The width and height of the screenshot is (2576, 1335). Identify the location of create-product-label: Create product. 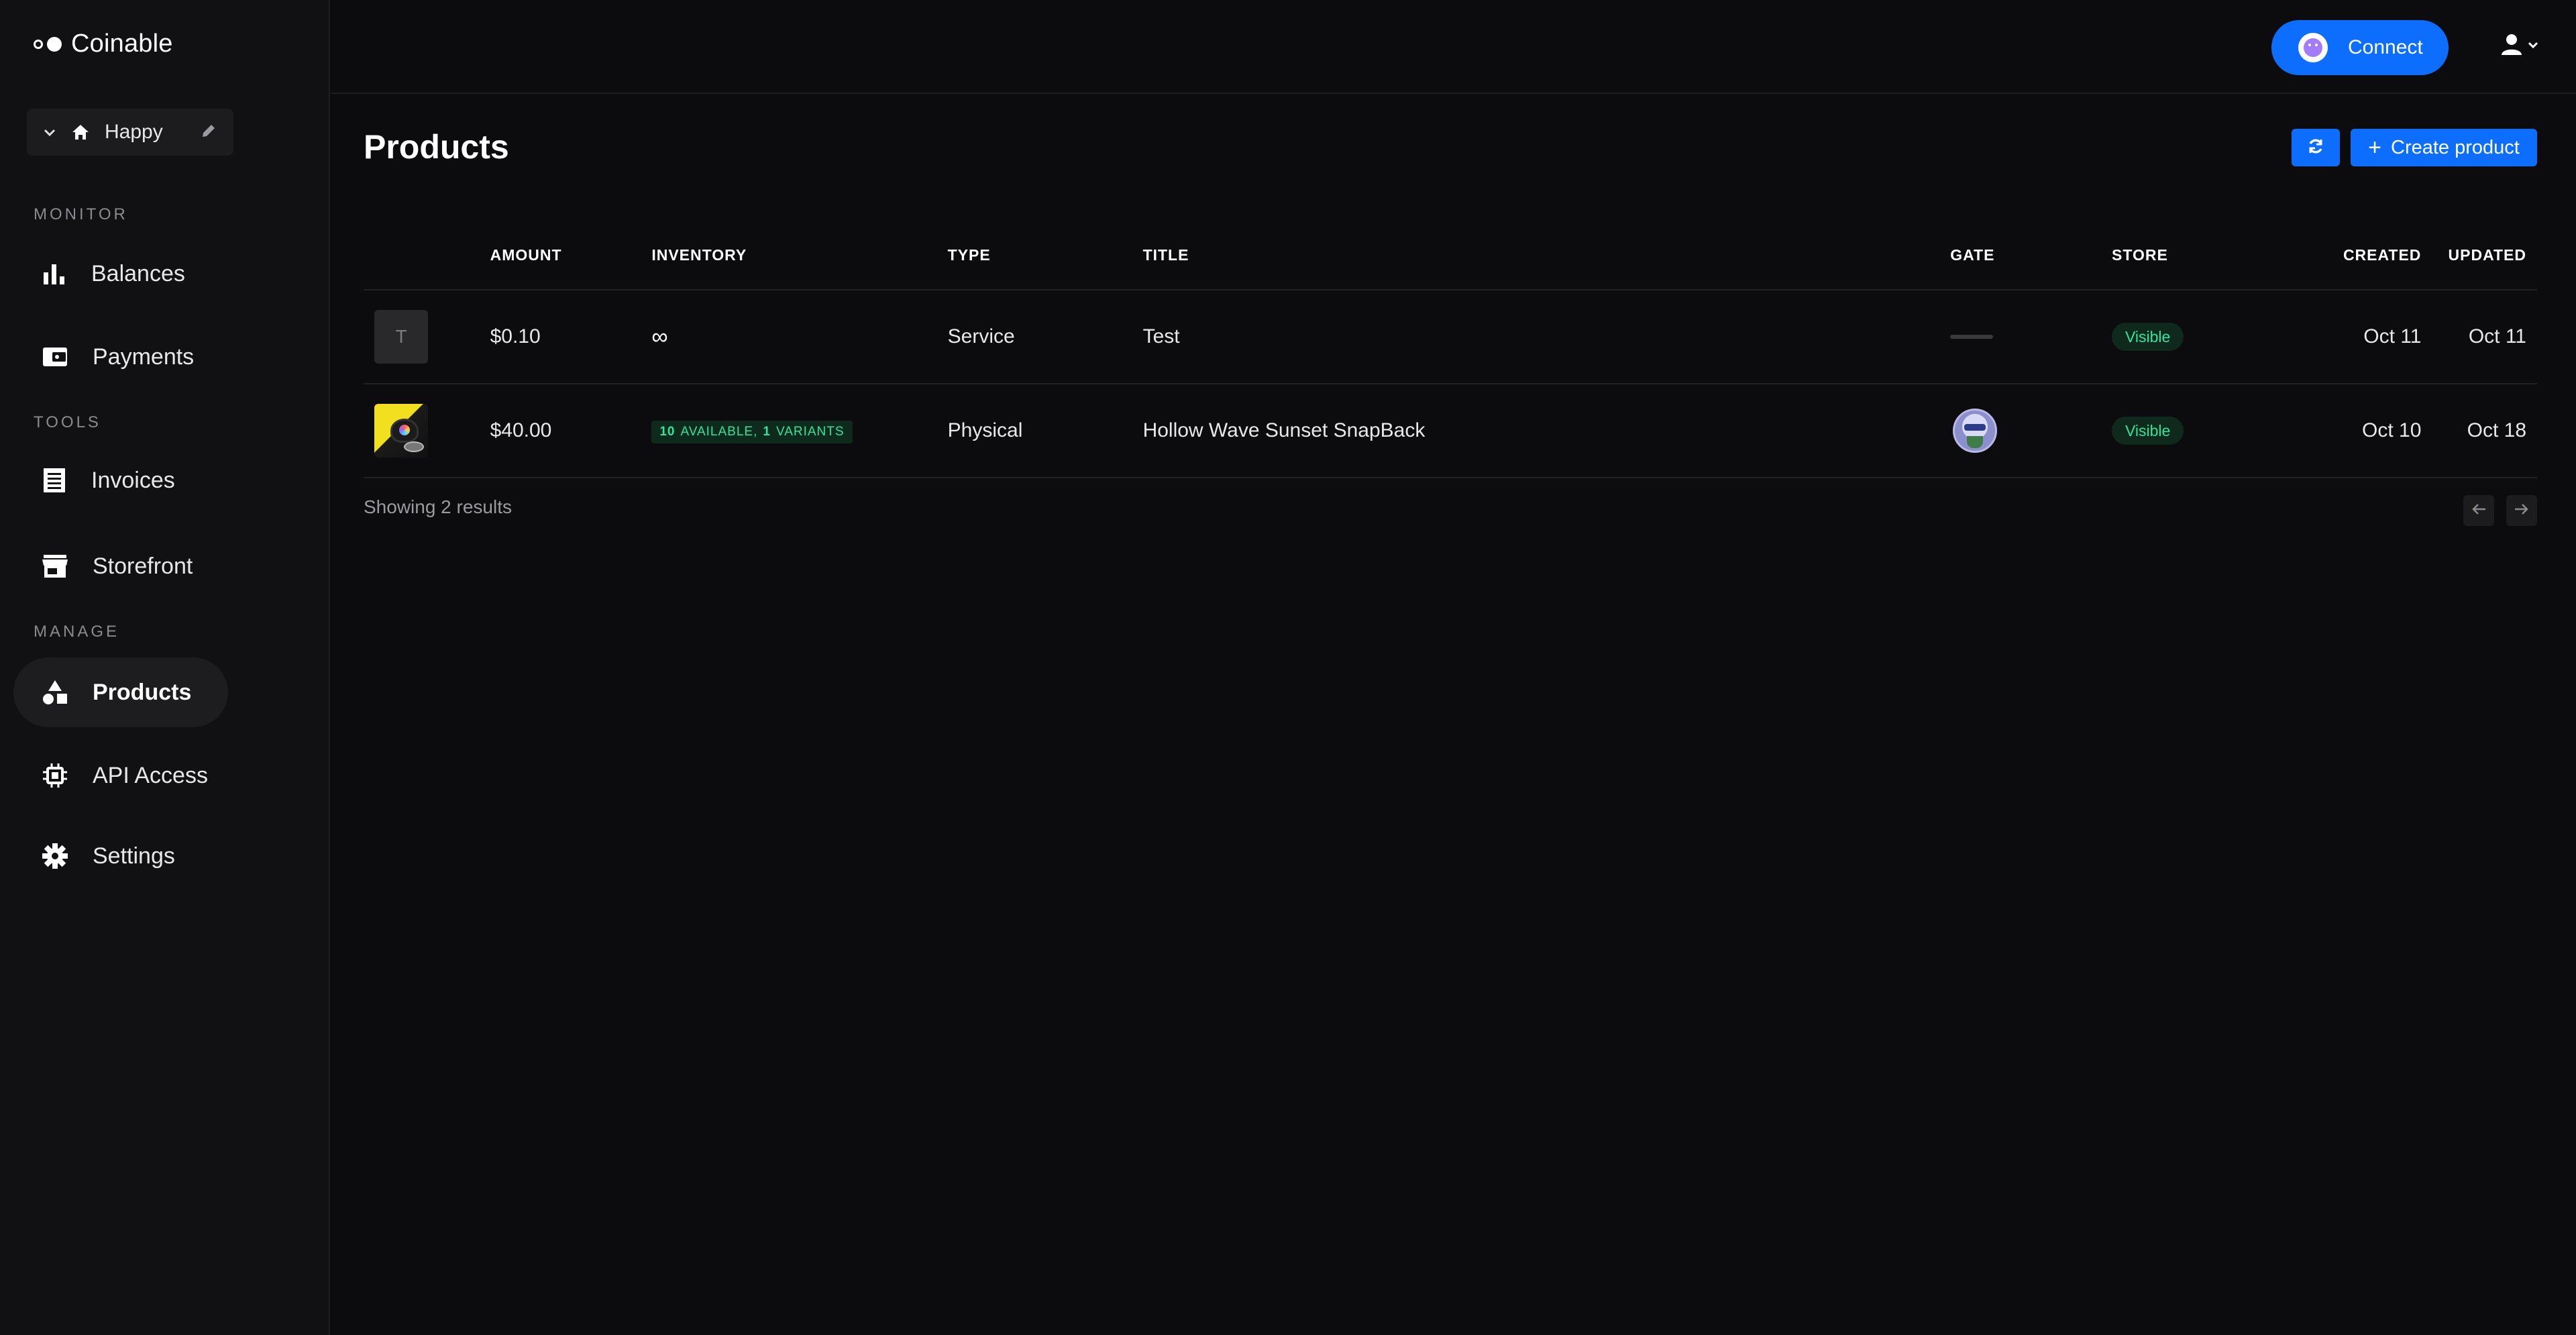
(2455, 147).